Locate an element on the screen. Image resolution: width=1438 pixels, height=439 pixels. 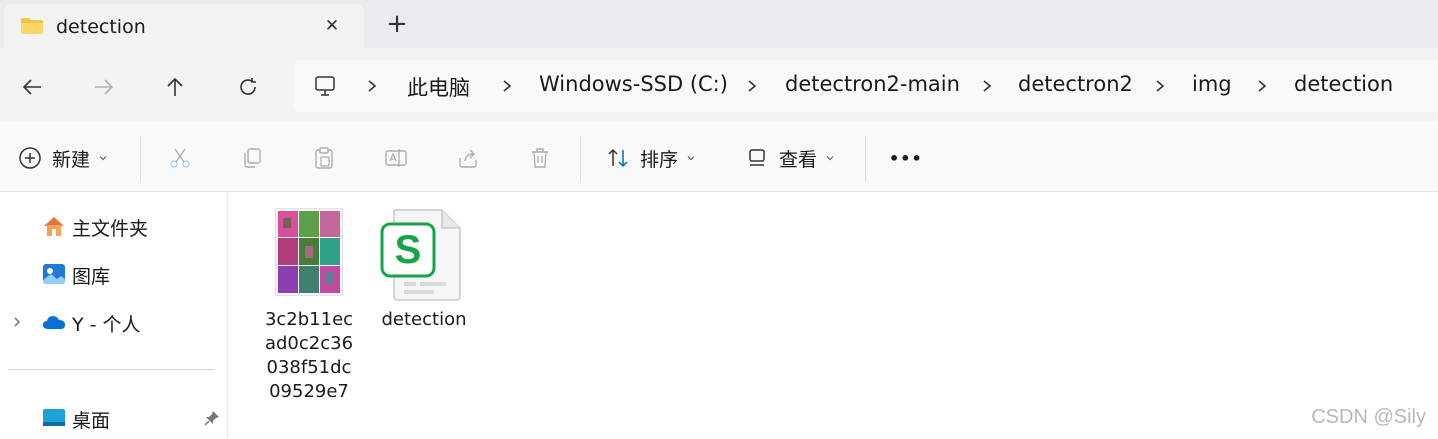
rename-icon is located at coordinates (396, 158).